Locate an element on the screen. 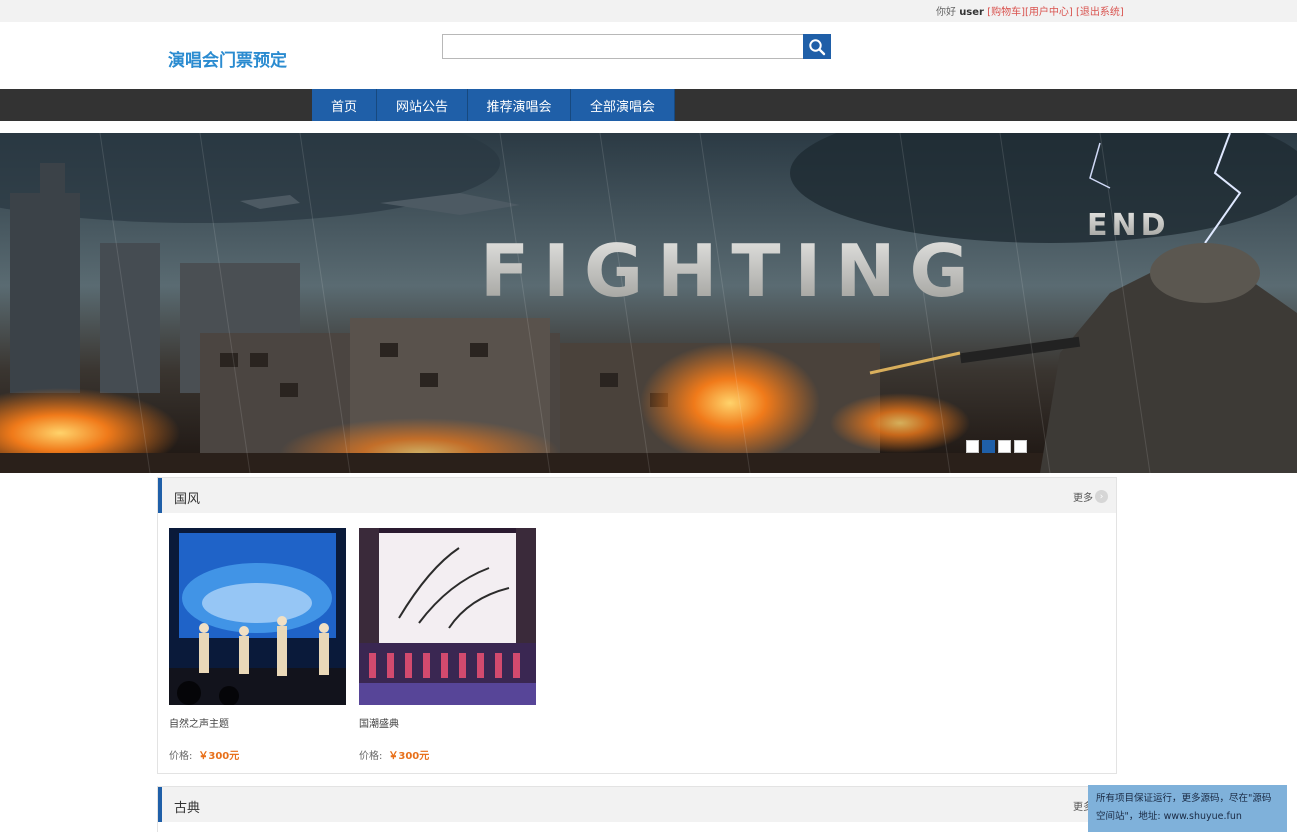  banner-tagline: END is located at coordinates (1128, 225).